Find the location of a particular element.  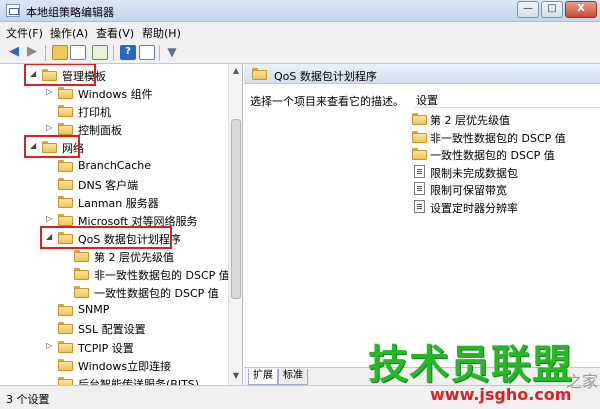

tree-node-label: 非一致性数据包的 DSCP 值 is located at coordinates (162, 276).